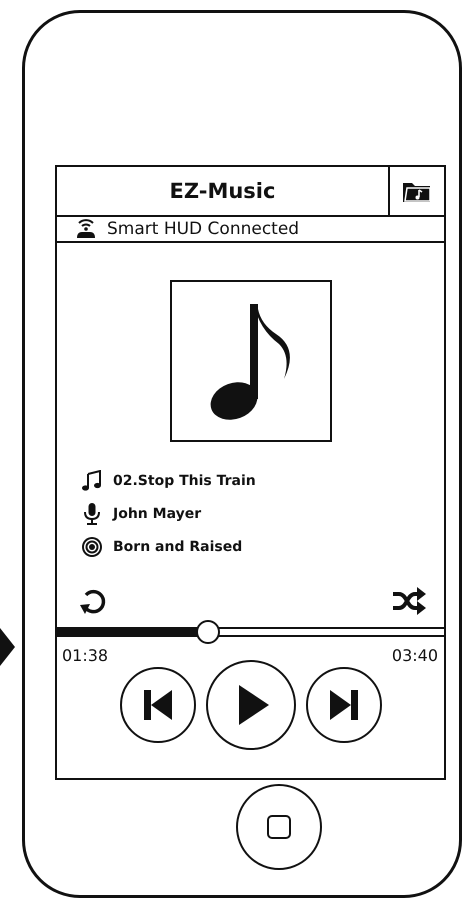 The width and height of the screenshot is (465, 905). What do you see at coordinates (85, 656) in the screenshot?
I see `elapsed-time: 01:38` at bounding box center [85, 656].